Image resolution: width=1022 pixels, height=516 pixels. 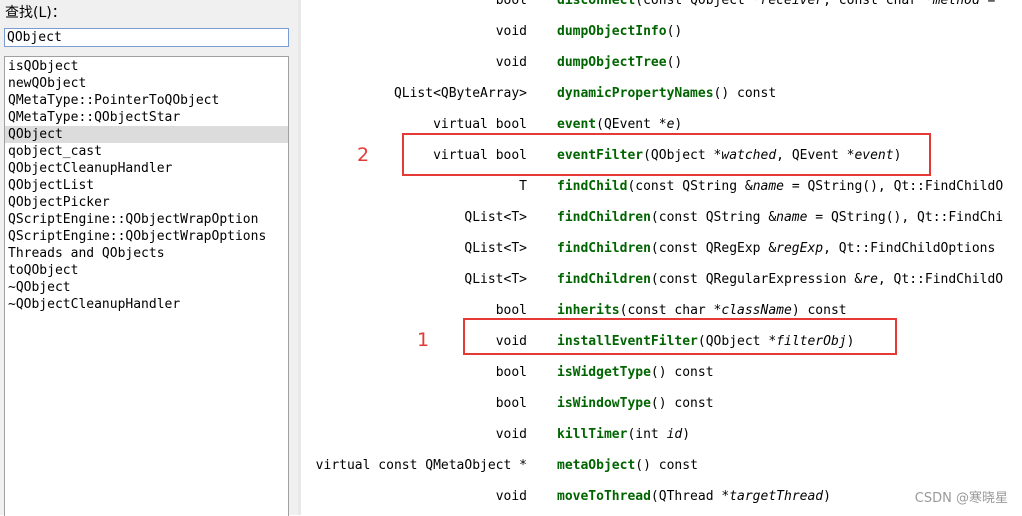 What do you see at coordinates (146, 185) in the screenshot?
I see `list-item: QObjectList` at bounding box center [146, 185].